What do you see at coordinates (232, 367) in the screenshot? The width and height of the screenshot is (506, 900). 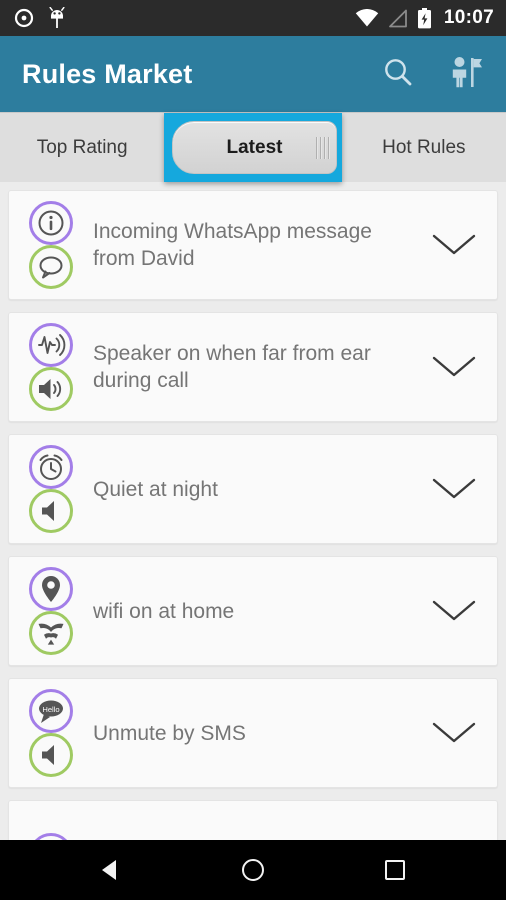 I see `rule-title: Speaker on when far from ear during call` at bounding box center [232, 367].